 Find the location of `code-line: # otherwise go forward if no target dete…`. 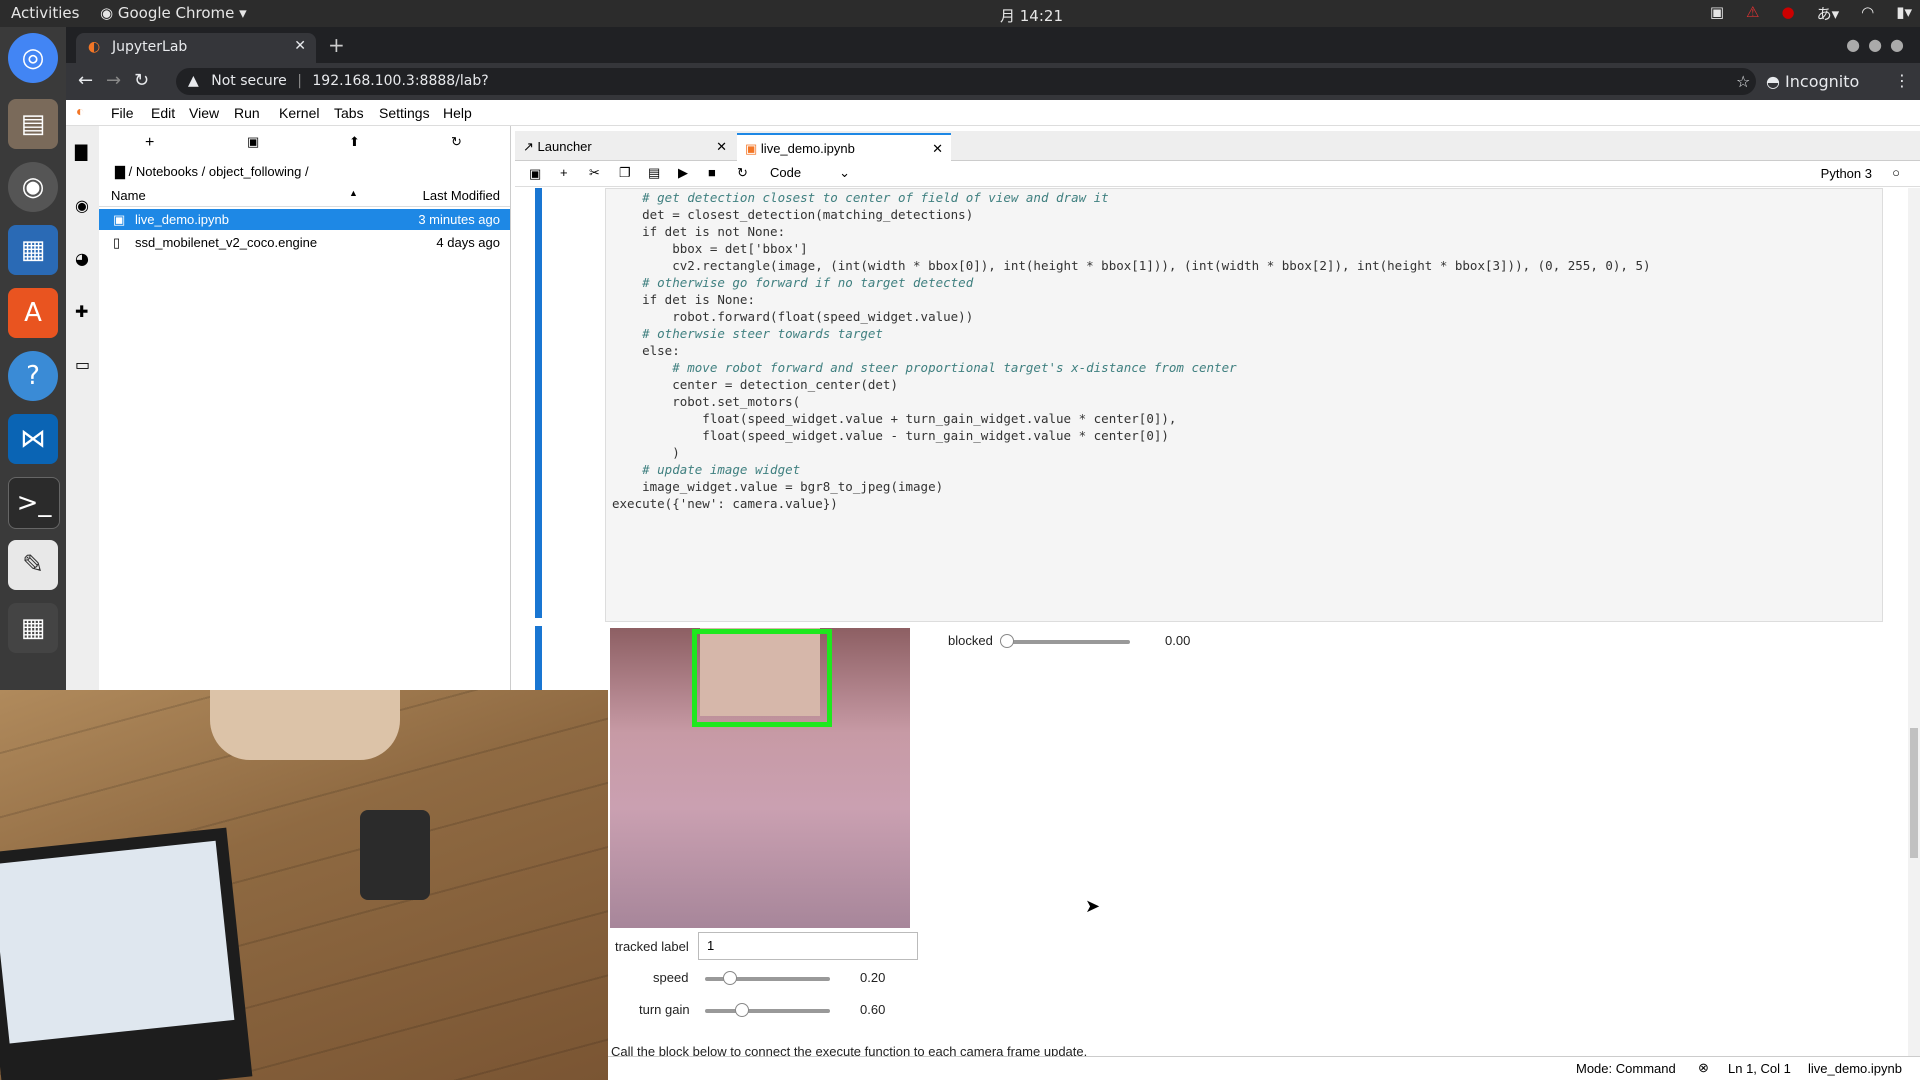

code-line: # otherwise go forward if no target dete… is located at coordinates (793, 282).